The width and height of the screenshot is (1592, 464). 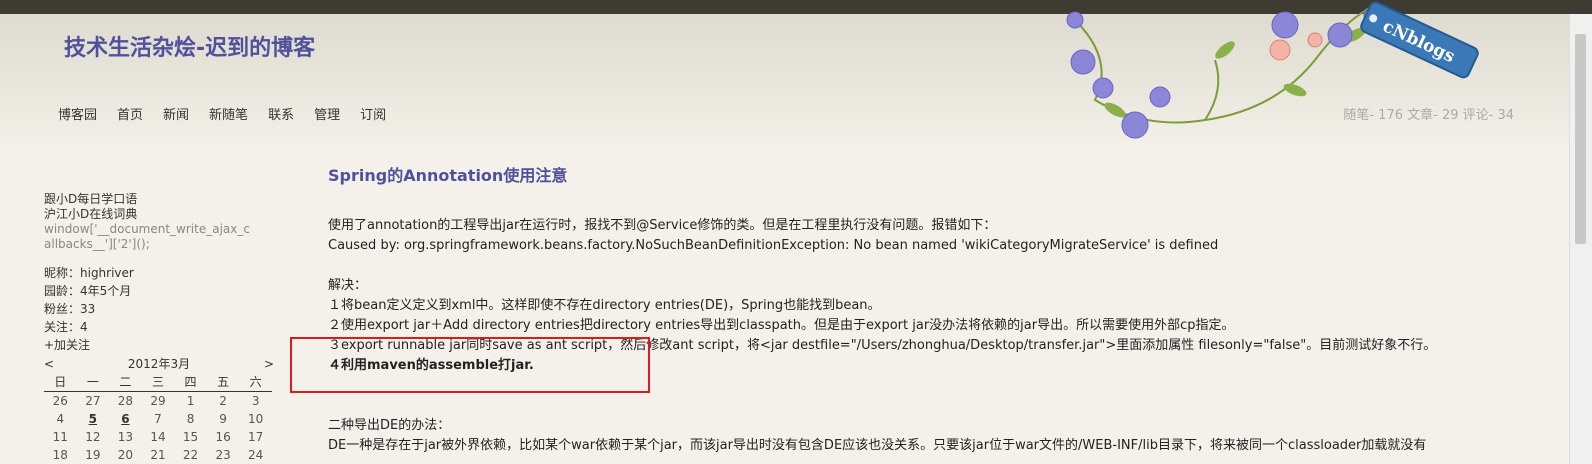 What do you see at coordinates (130, 113) in the screenshot?
I see `nav-home: 首页` at bounding box center [130, 113].